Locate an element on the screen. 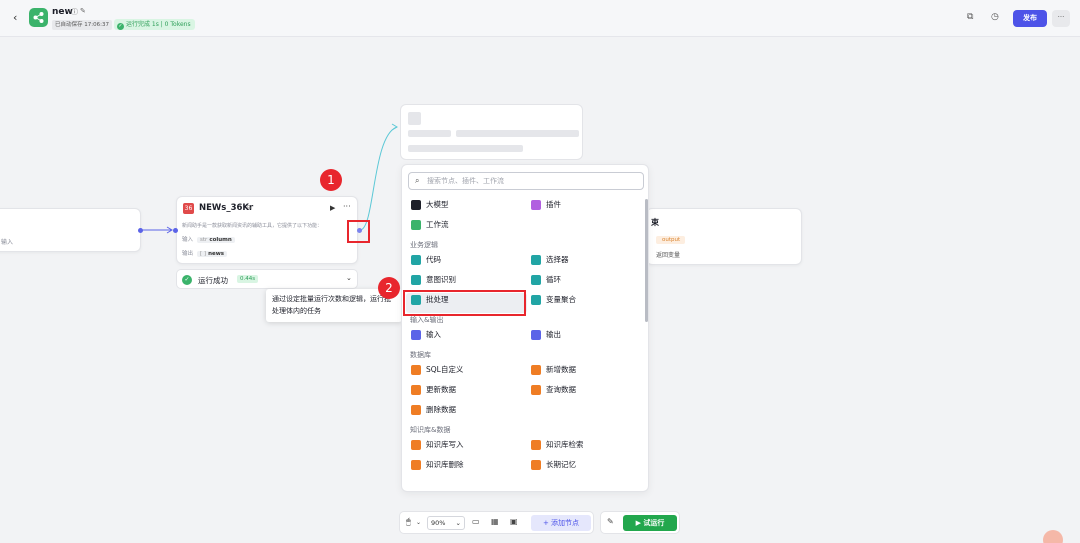  news-input-port is located at coordinates (175, 230).